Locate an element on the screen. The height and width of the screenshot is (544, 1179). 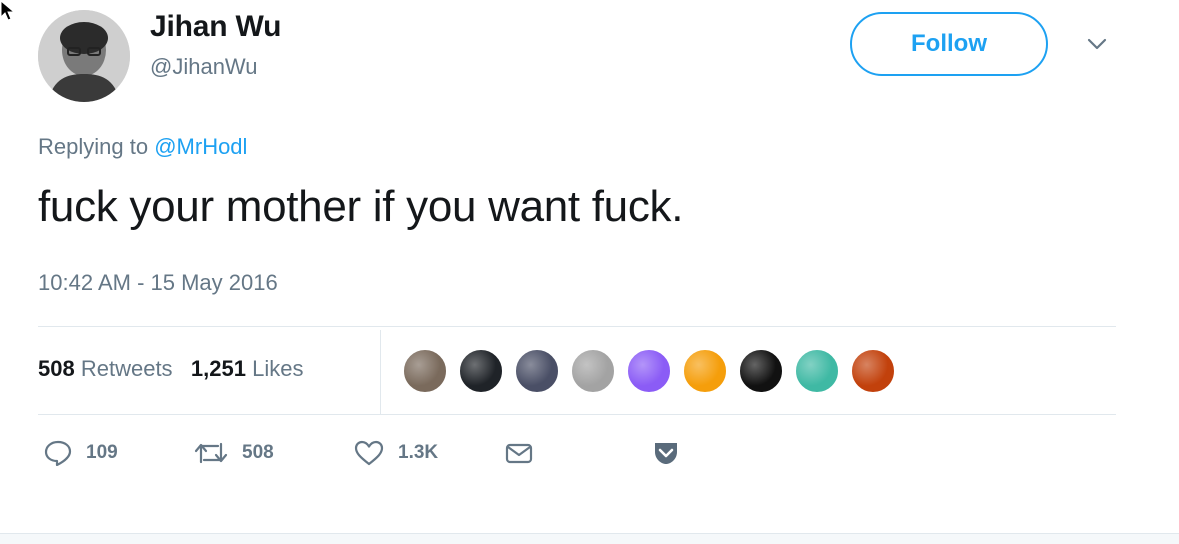
retweet-action: 508 is located at coordinates (274, 453).